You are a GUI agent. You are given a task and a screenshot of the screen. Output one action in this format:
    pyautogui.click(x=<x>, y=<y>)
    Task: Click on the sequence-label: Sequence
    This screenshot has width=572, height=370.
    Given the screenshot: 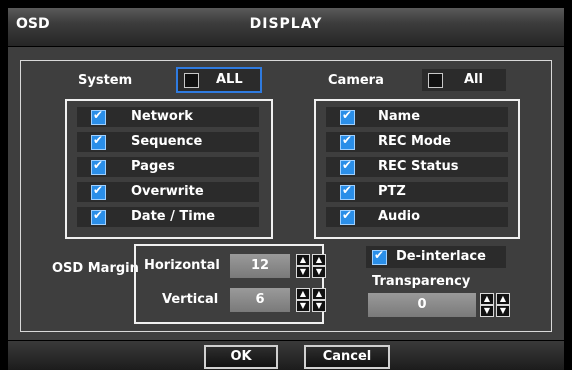 What is the action you would take?
    pyautogui.click(x=167, y=141)
    